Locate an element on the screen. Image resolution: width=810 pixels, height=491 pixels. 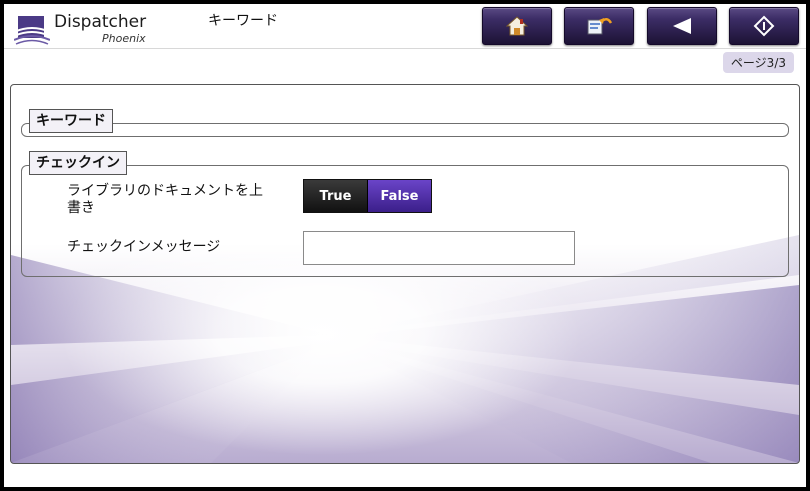
toggle-true-button: True is located at coordinates (336, 196).